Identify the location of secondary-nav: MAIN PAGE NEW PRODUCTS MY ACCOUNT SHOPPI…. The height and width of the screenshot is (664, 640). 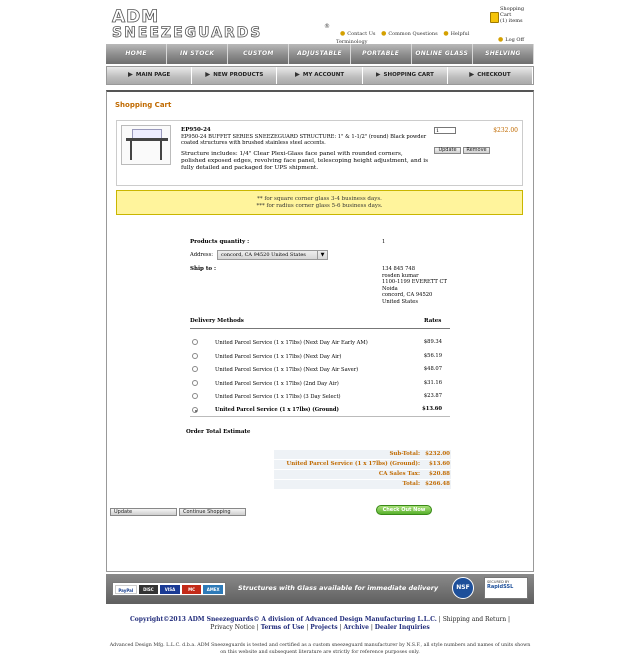
(320, 75).